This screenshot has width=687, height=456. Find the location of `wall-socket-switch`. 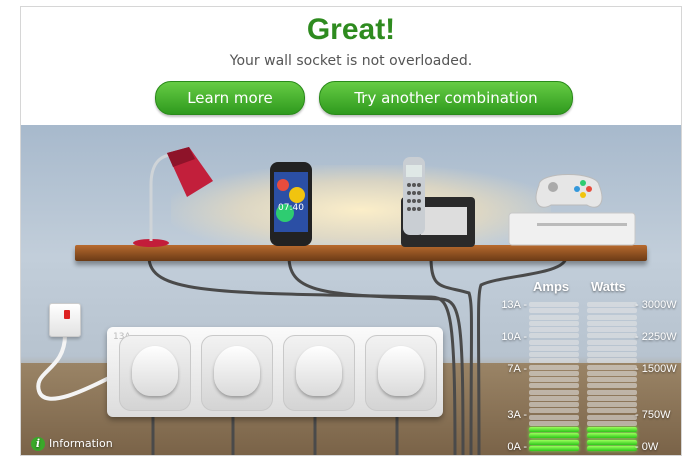

wall-socket-switch is located at coordinates (67, 314).